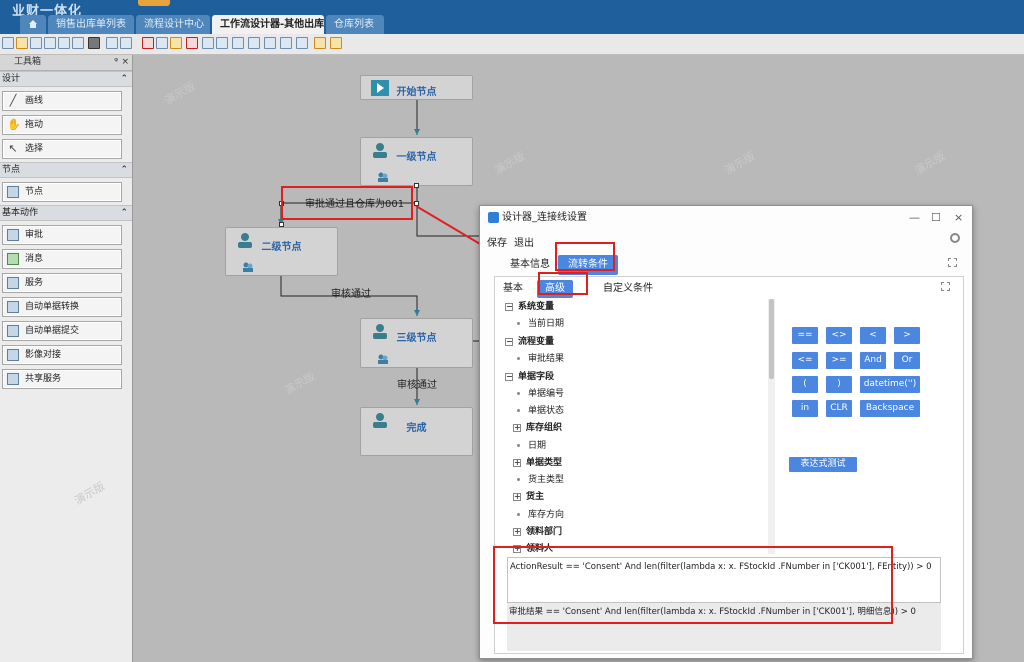  I want to click on node-done: 完成, so click(416, 431).